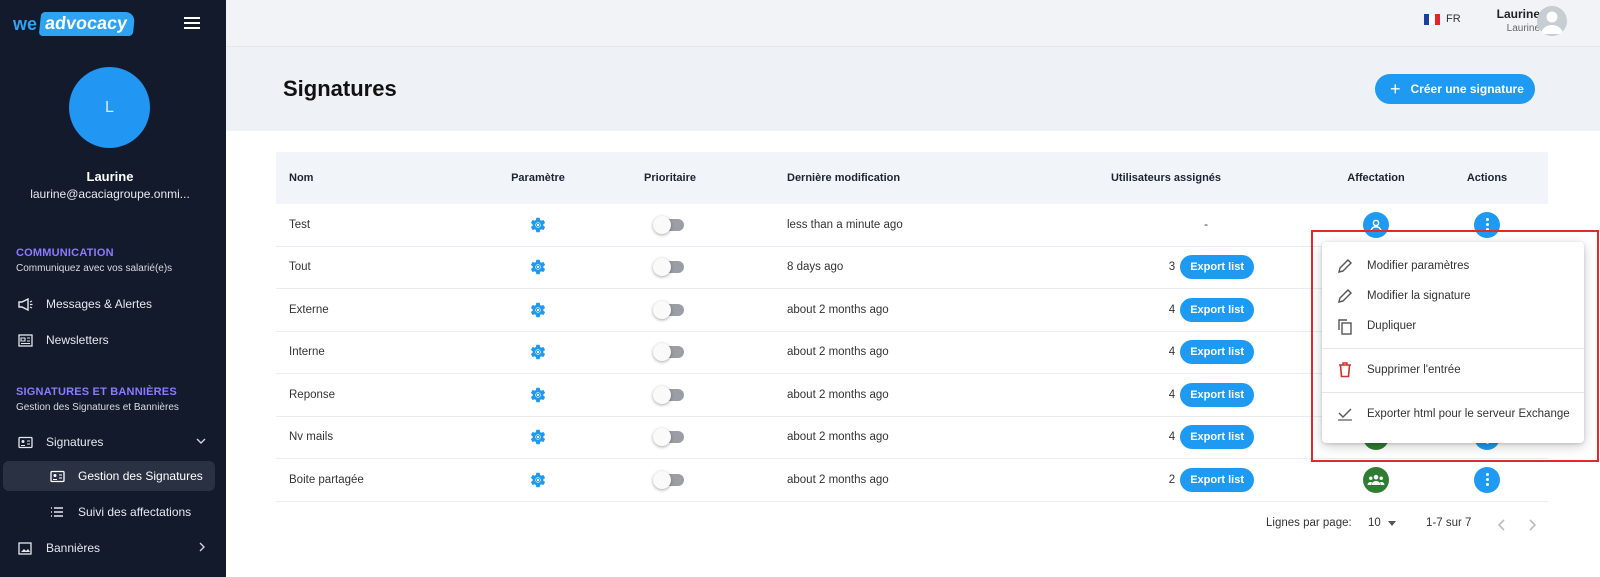 This screenshot has width=1600, height=577. I want to click on sidebar-item-label: Signatures, so click(75, 442).